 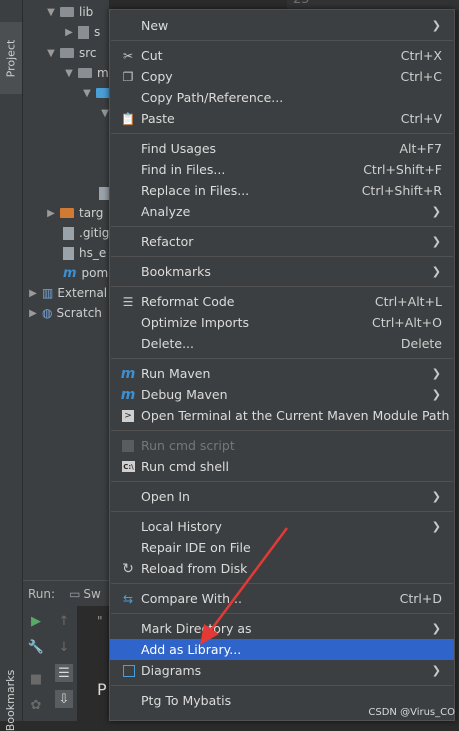 I want to click on arrow-head, so click(x=209, y=634).